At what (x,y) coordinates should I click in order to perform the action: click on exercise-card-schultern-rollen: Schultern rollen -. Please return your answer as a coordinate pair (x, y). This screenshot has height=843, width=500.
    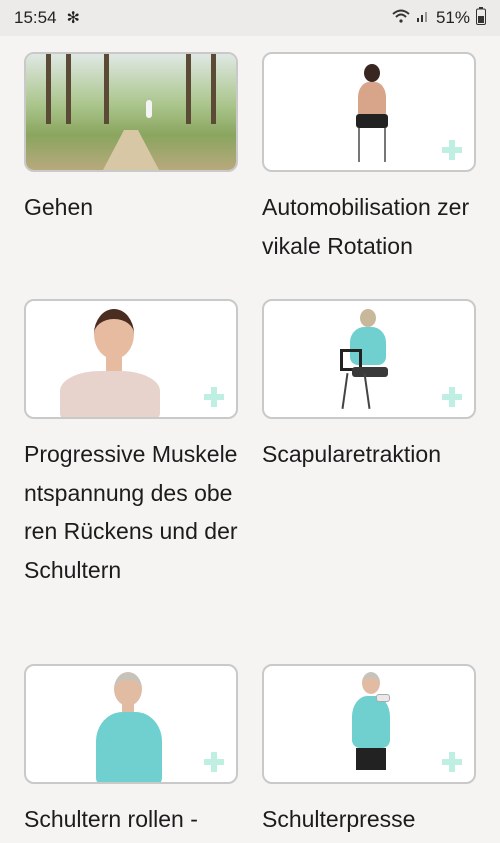
    Looking at the image, I should click on (131, 751).